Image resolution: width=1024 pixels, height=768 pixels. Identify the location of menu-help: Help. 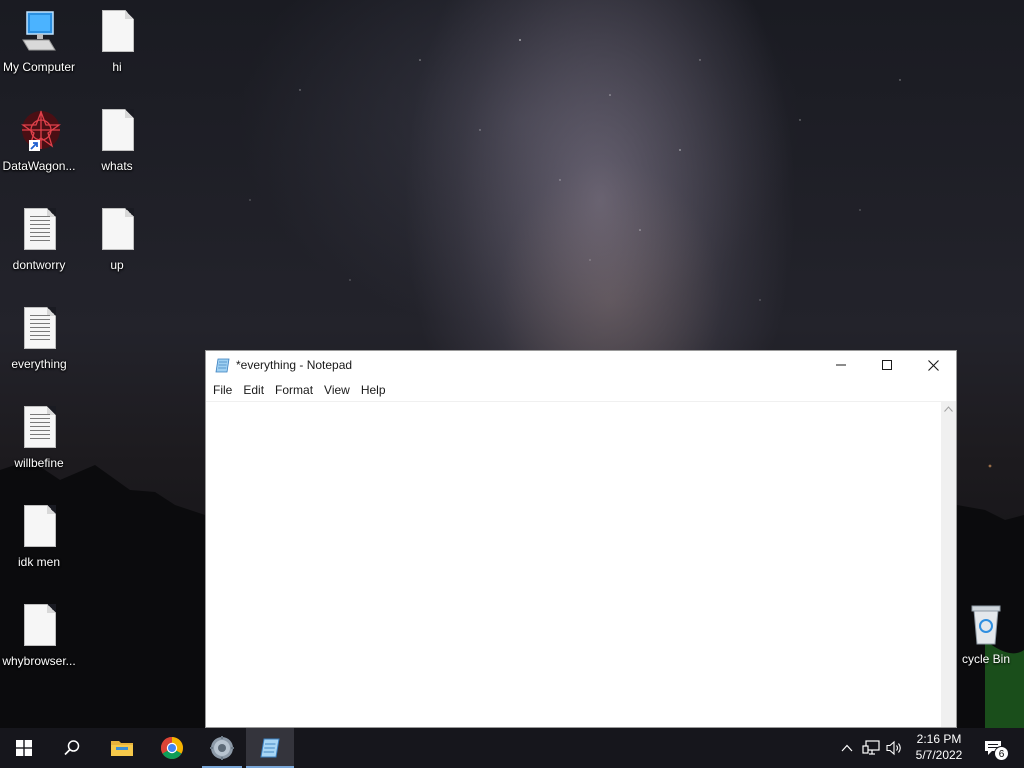
(374, 390).